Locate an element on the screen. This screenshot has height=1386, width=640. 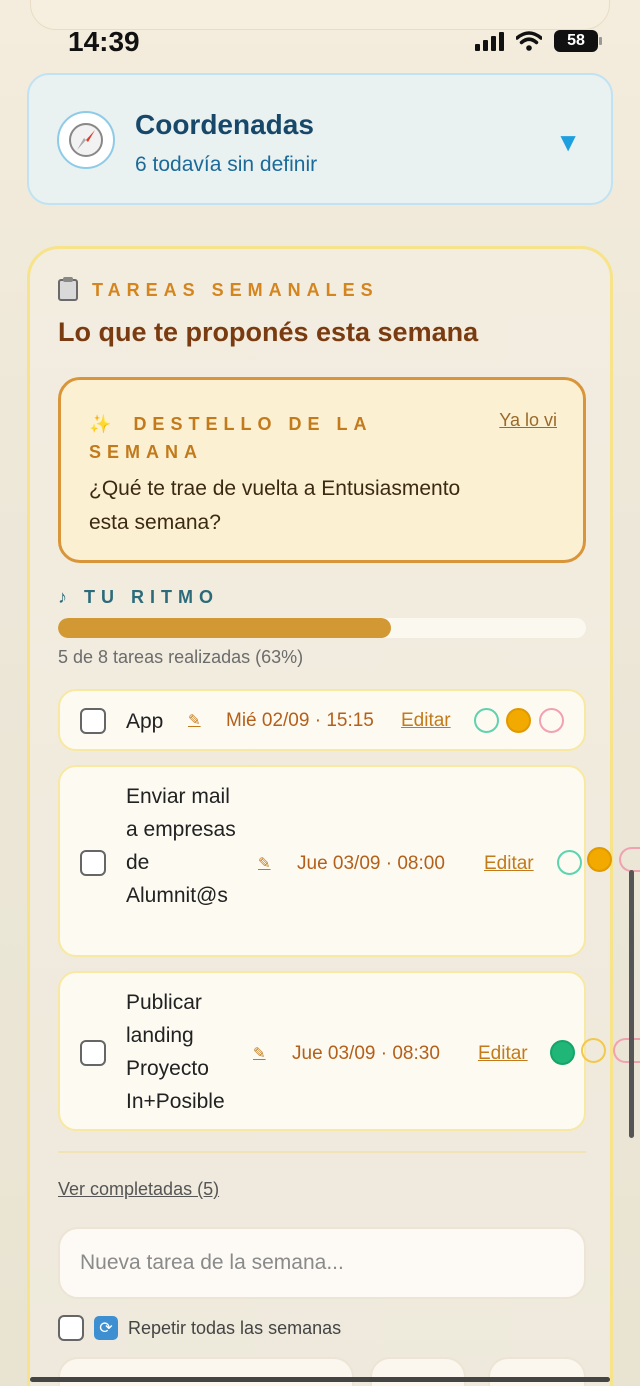
scrollbar is located at coordinates (631, 1004).